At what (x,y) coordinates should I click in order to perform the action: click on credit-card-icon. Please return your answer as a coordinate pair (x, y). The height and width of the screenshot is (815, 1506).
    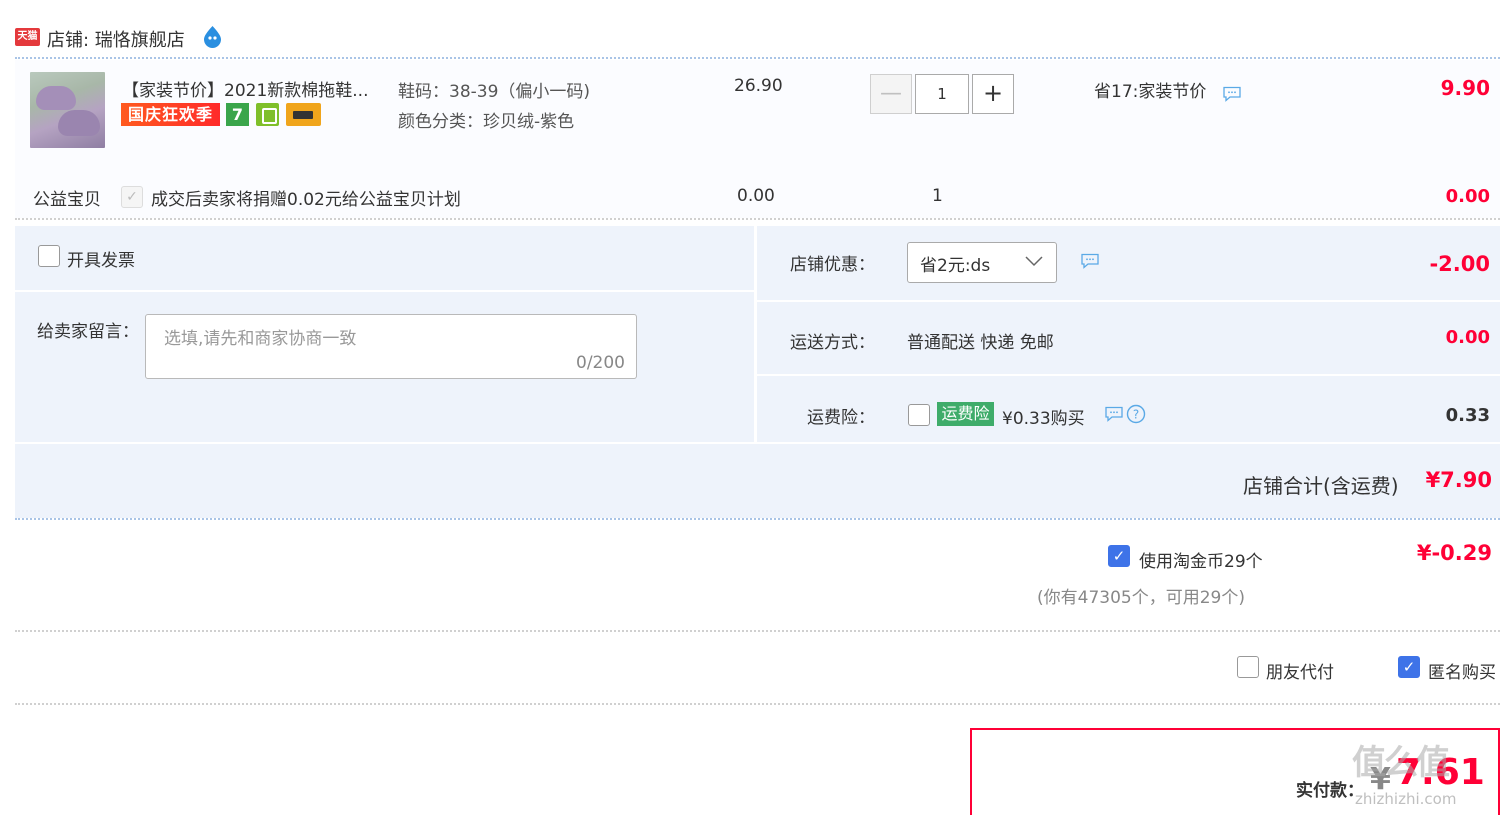
    Looking at the image, I should click on (303, 114).